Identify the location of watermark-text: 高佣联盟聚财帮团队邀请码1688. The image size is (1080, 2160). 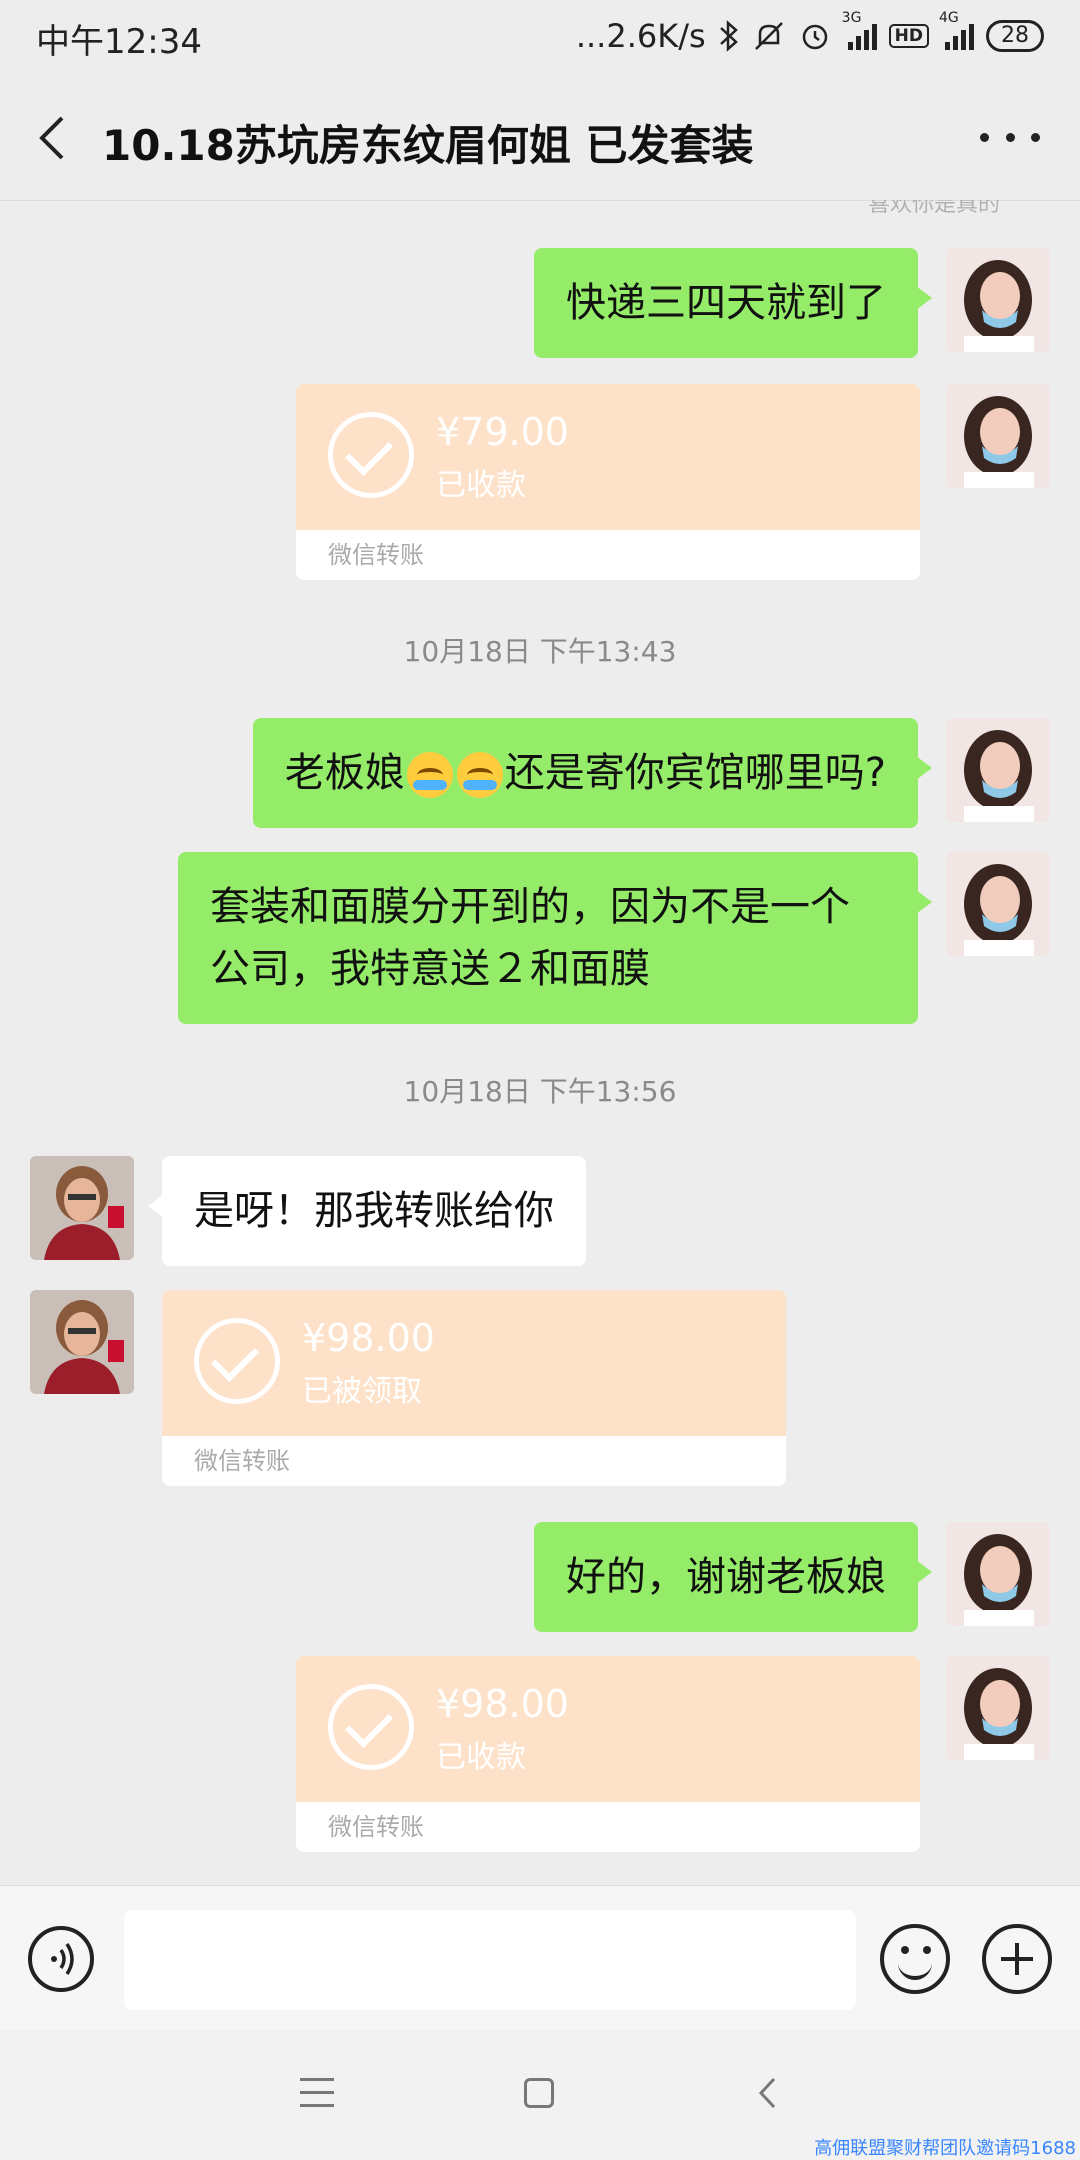
(945, 2148).